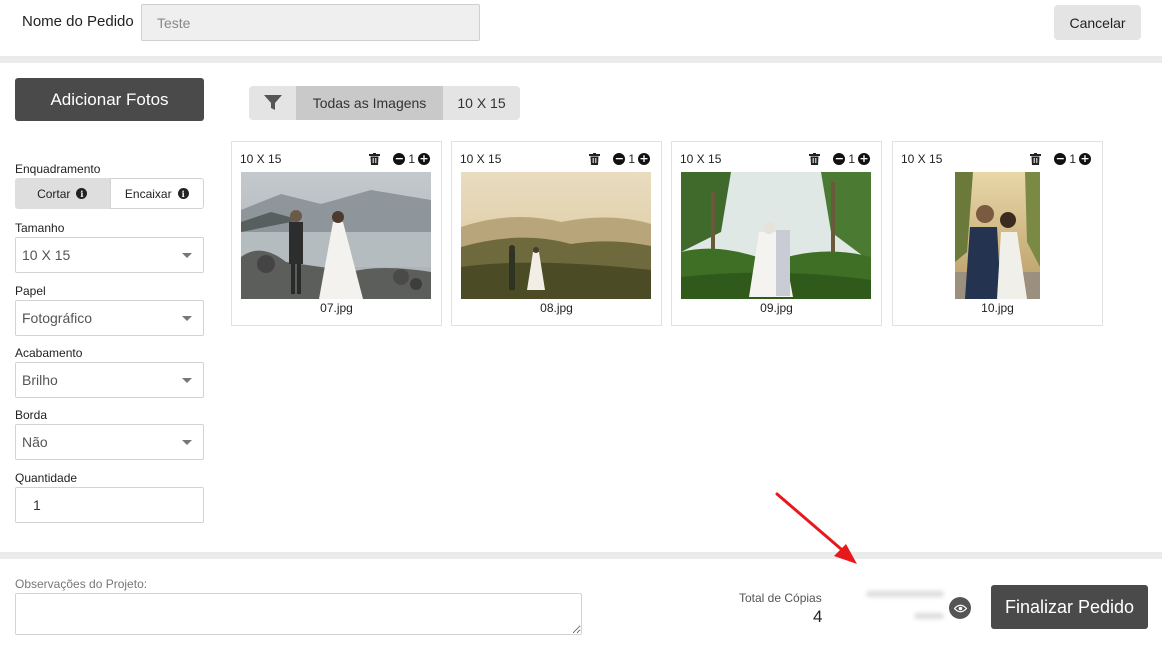 The height and width of the screenshot is (651, 1162). I want to click on crop-option-label: Cortar, so click(54, 193).